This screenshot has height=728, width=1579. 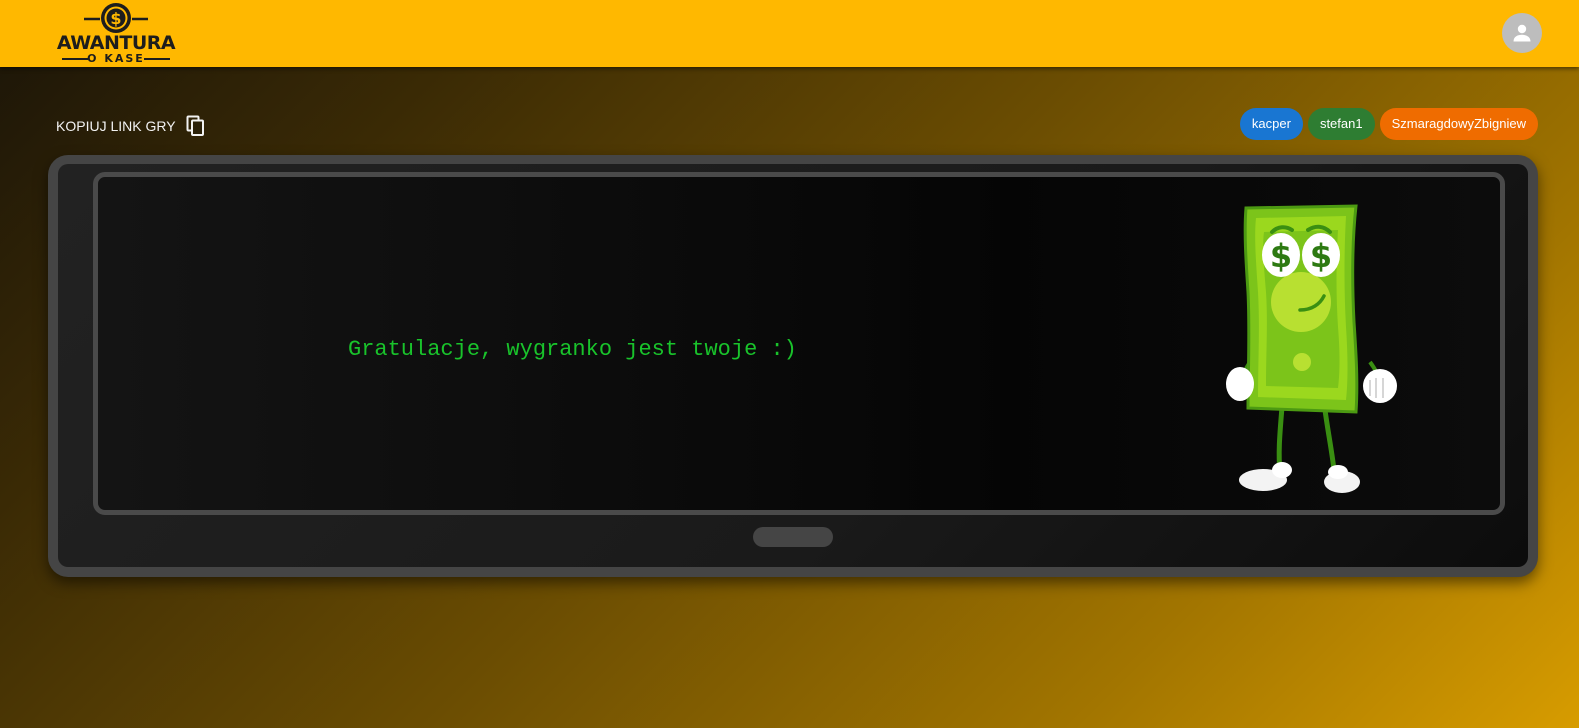 What do you see at coordinates (572, 349) in the screenshot?
I see `screen-message: Gratulacje, wygranko jest twoje :)` at bounding box center [572, 349].